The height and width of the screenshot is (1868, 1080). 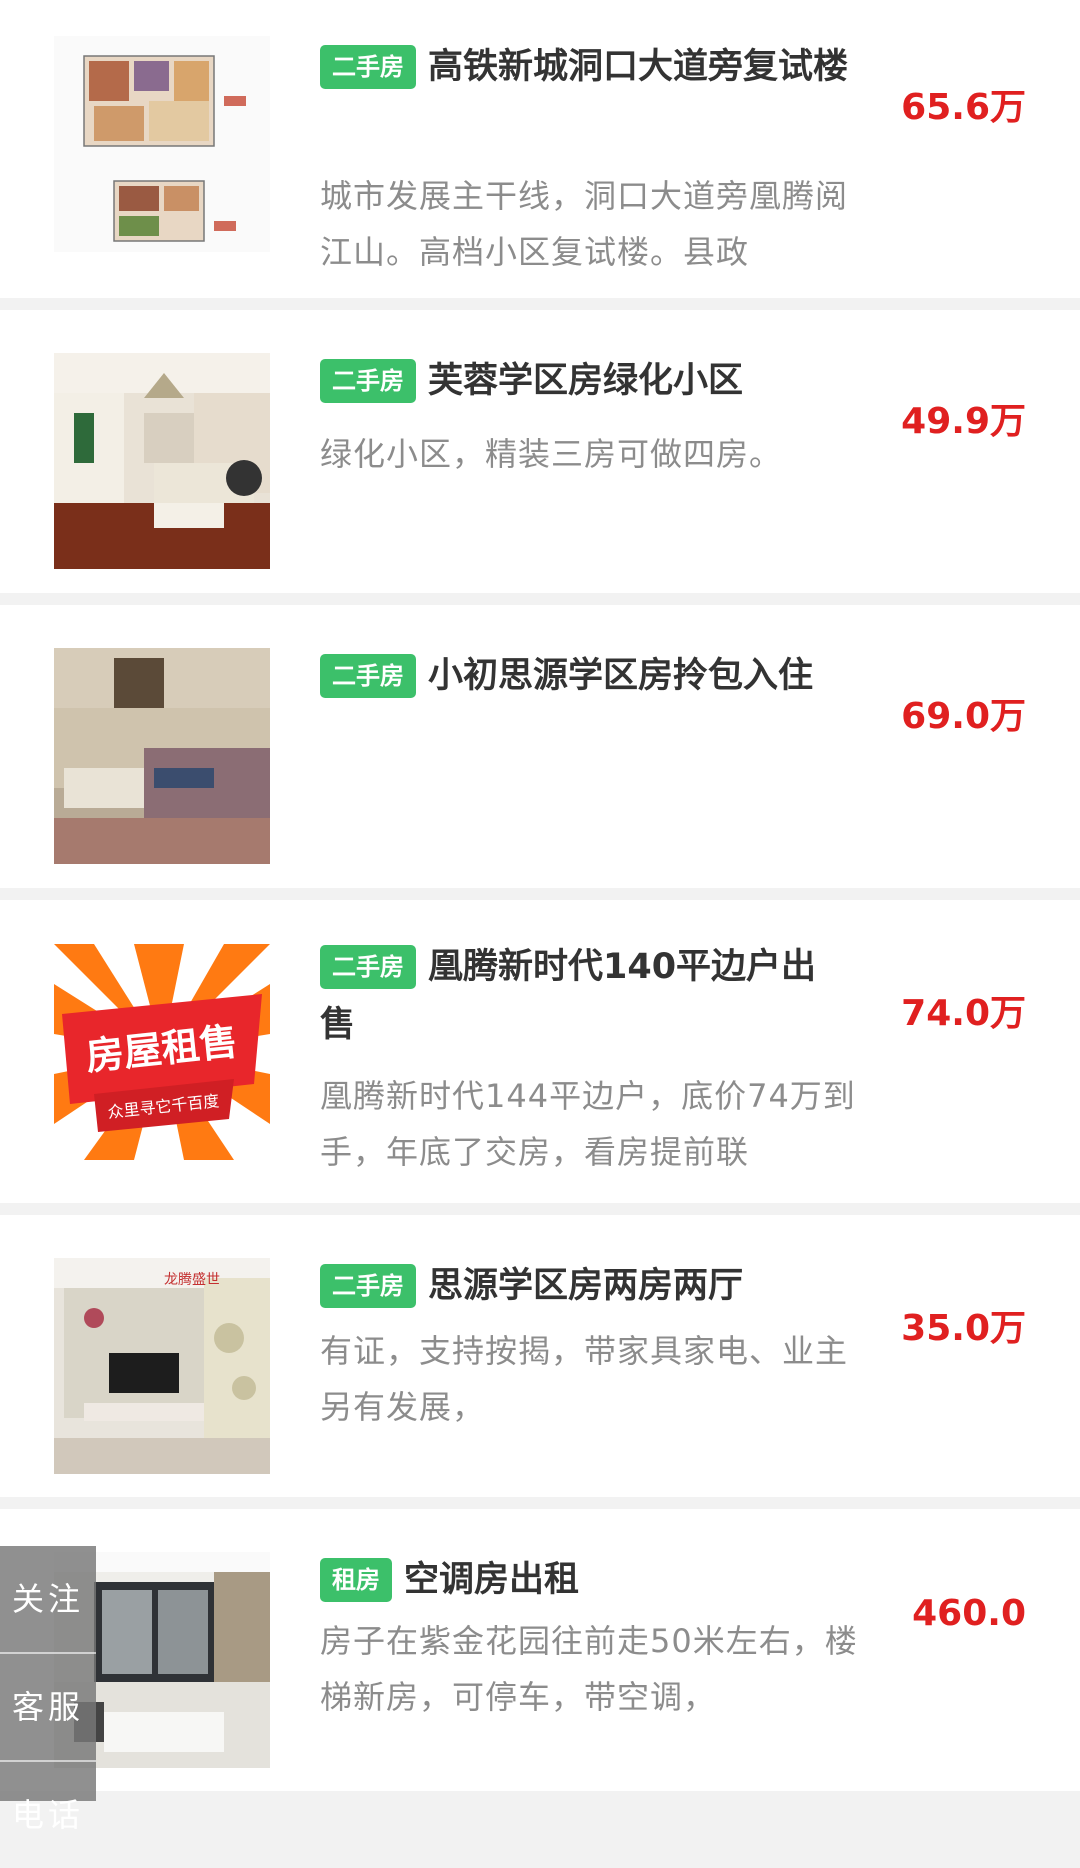 What do you see at coordinates (584, 224) in the screenshot?
I see `listing-description: 城市发展主干线，洞口大道旁凰腾阅江山。高档小区复试楼。县政` at bounding box center [584, 224].